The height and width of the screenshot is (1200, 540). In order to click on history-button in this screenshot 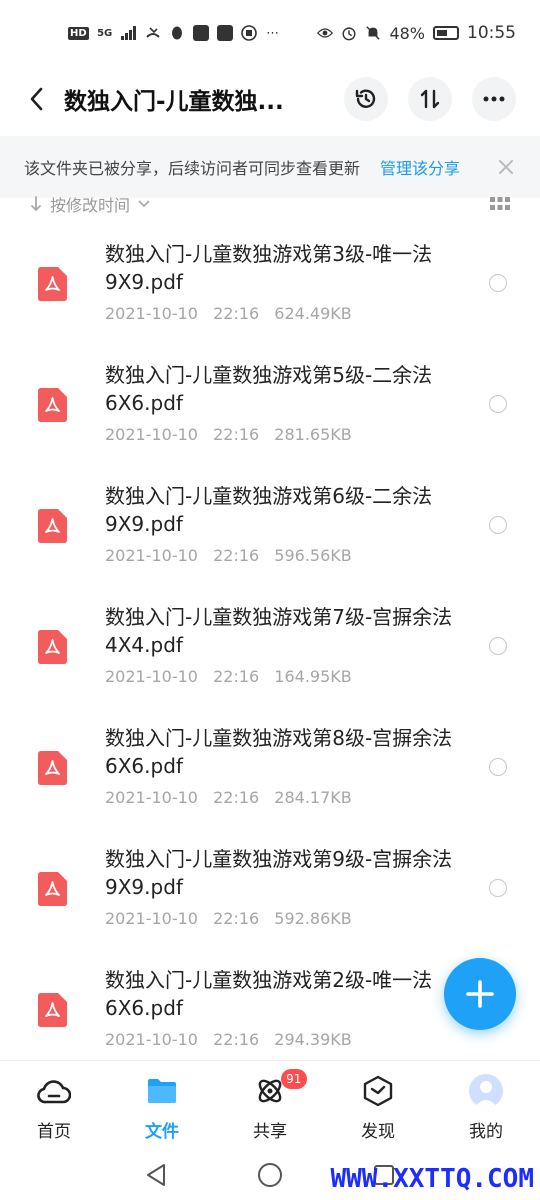, I will do `click(366, 99)`.